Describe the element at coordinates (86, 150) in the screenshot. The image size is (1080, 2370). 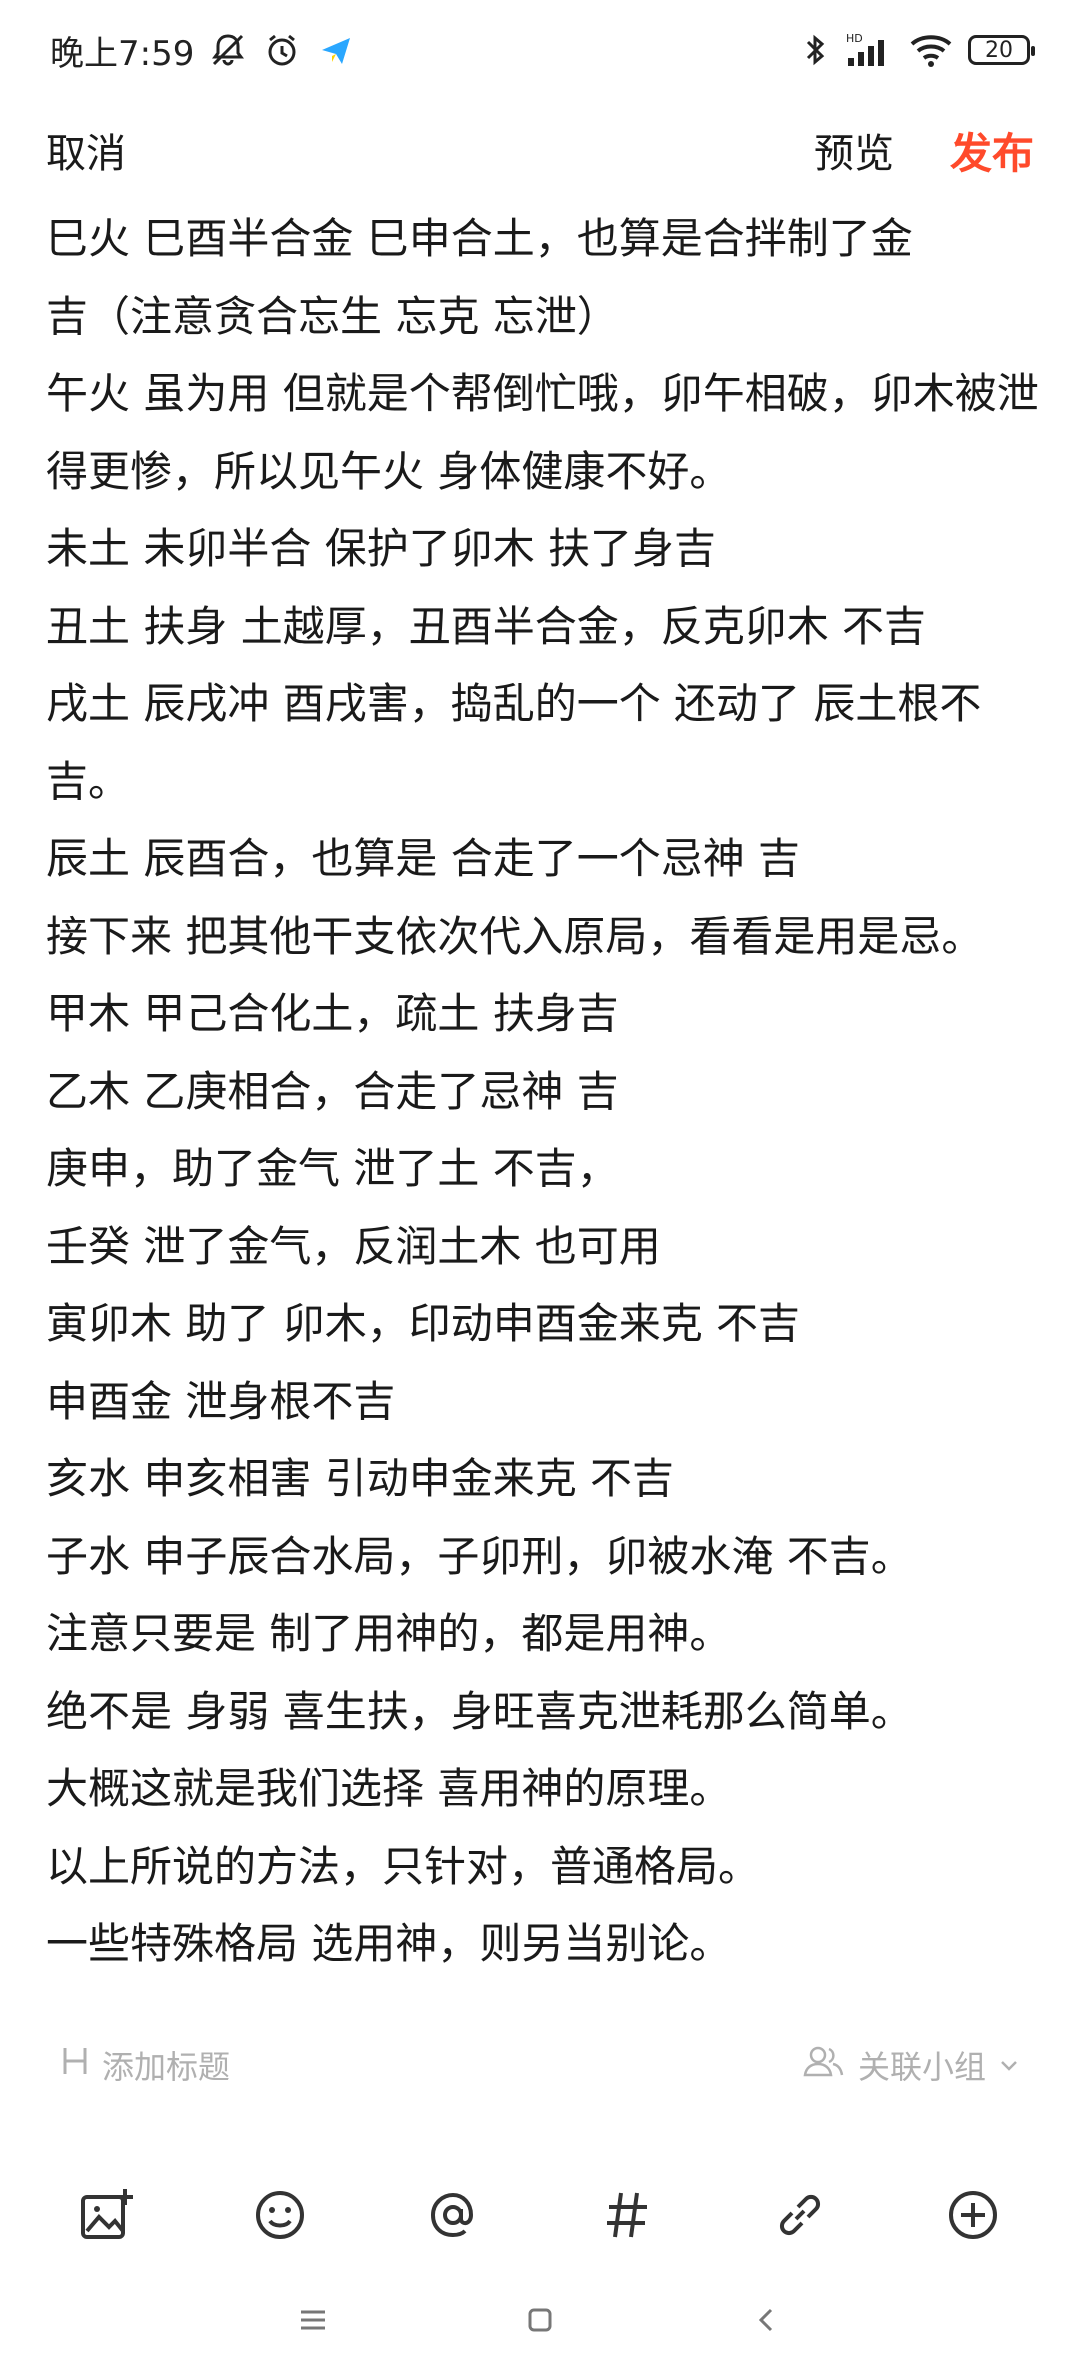
I see `cancel-button: 取消` at that location.